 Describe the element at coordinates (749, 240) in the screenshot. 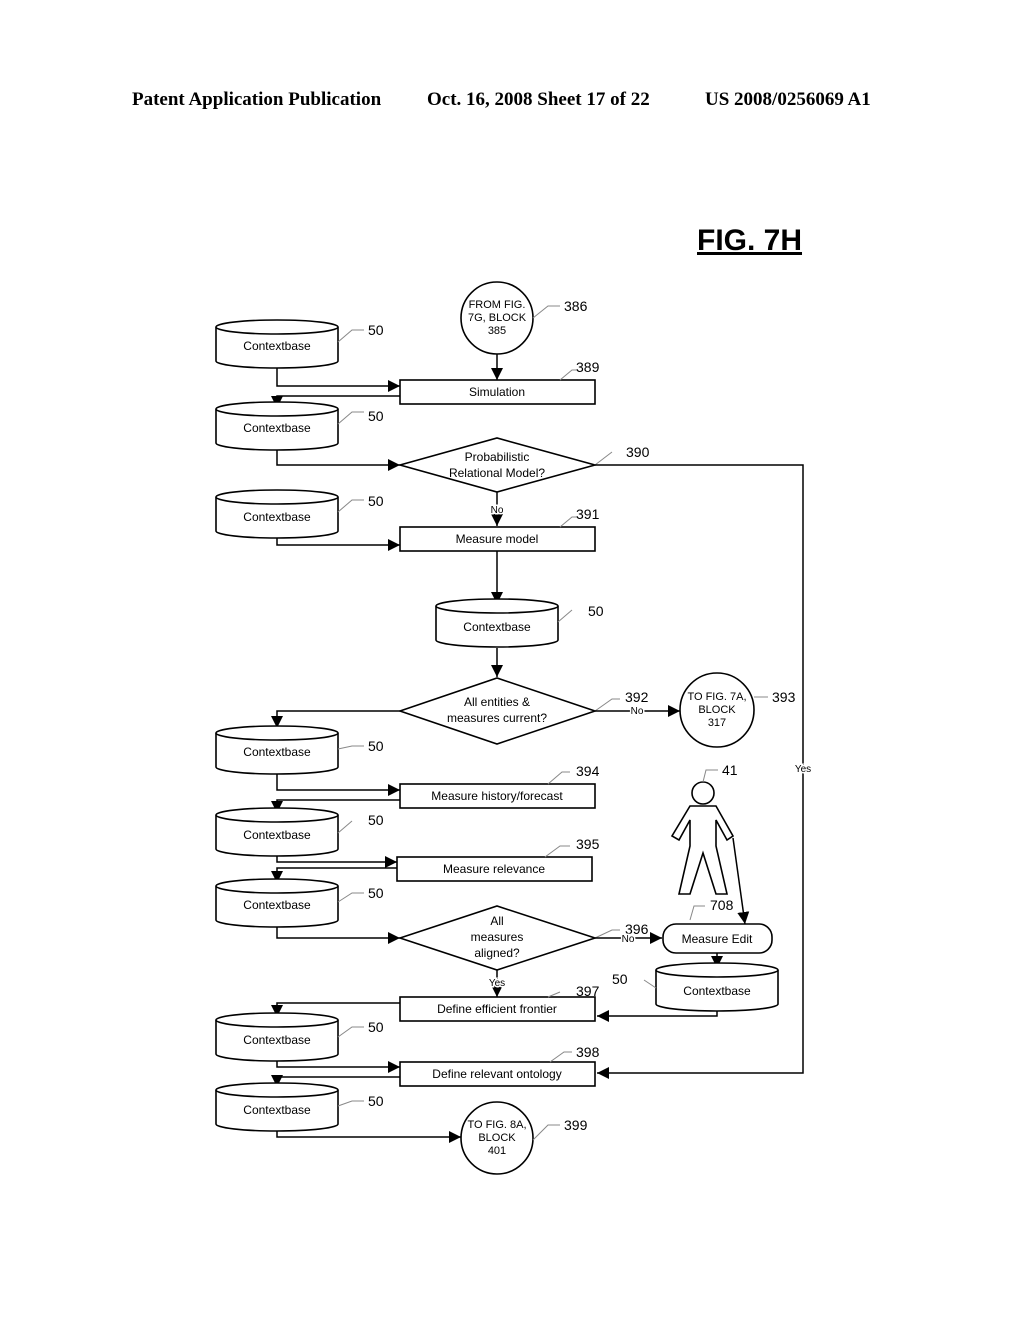

I see `figure-title: FIG. 7H` at that location.